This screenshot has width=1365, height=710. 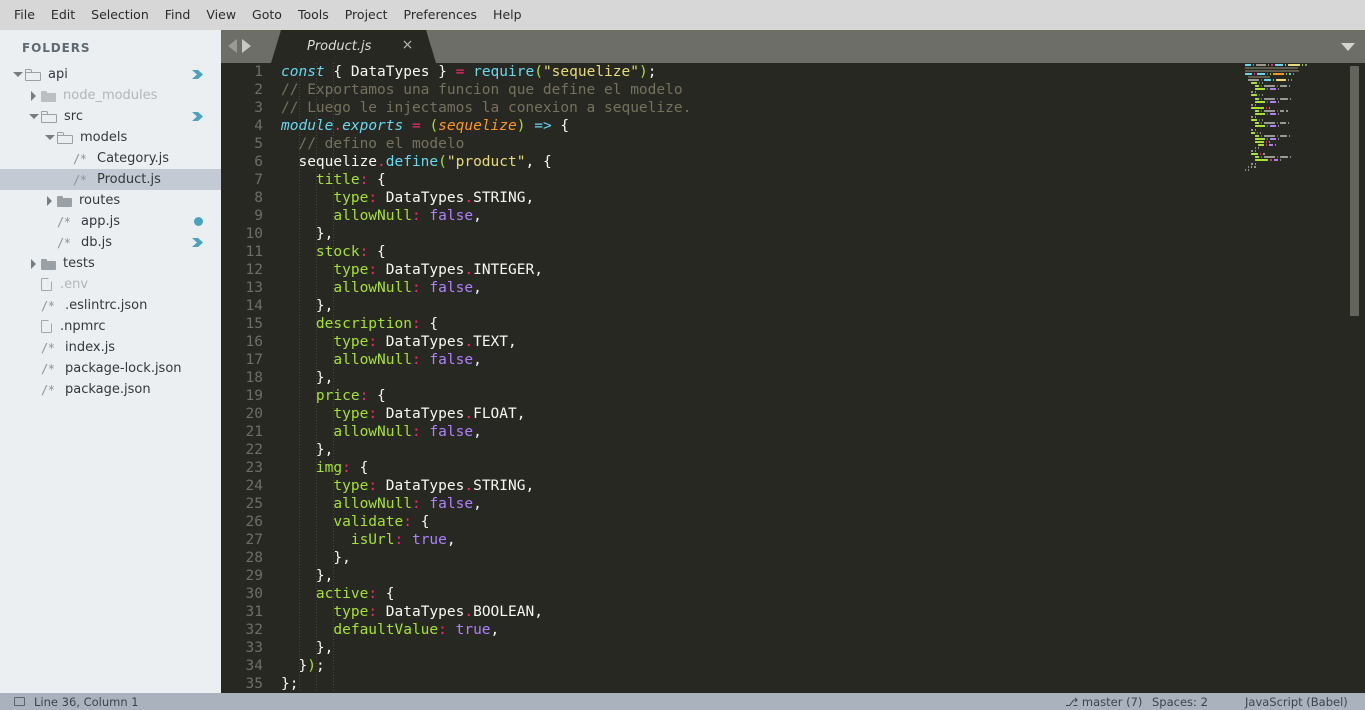 I want to click on line-number: 4, so click(x=258, y=126).